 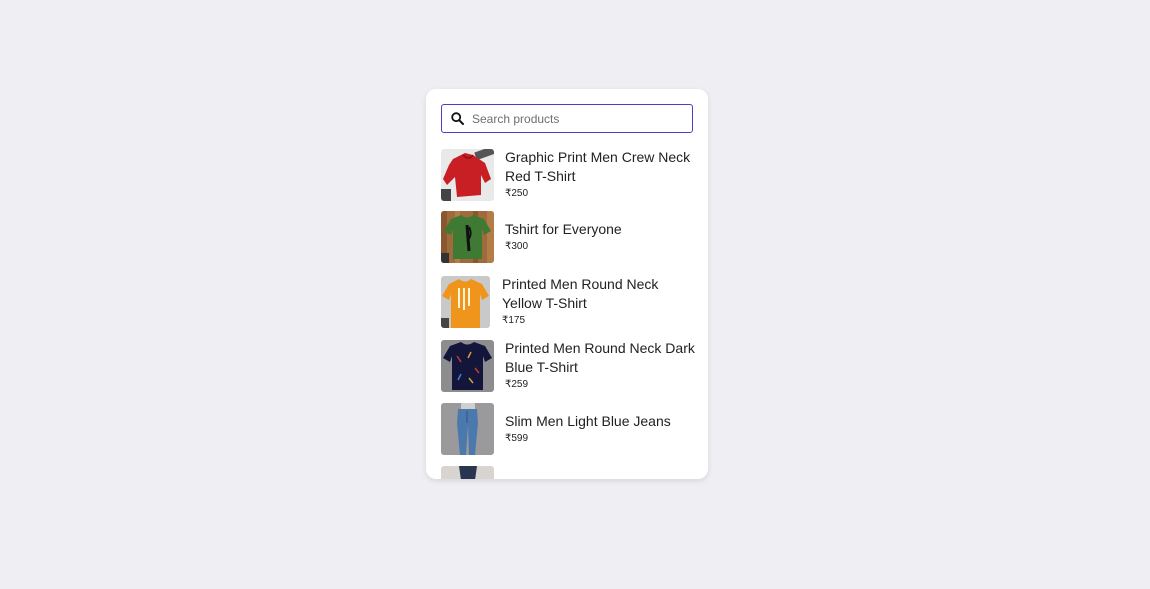 What do you see at coordinates (580, 293) in the screenshot?
I see `product-name: Printed Men Round Neck Yellow T-Shirt` at bounding box center [580, 293].